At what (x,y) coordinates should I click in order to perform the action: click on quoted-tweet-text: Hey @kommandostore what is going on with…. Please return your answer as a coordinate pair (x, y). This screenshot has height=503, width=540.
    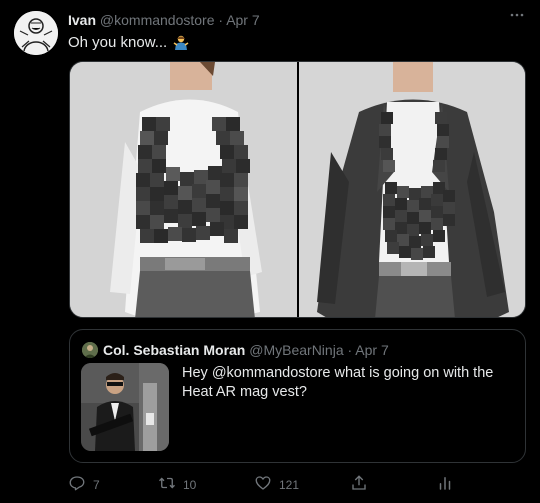
    Looking at the image, I should click on (338, 382).